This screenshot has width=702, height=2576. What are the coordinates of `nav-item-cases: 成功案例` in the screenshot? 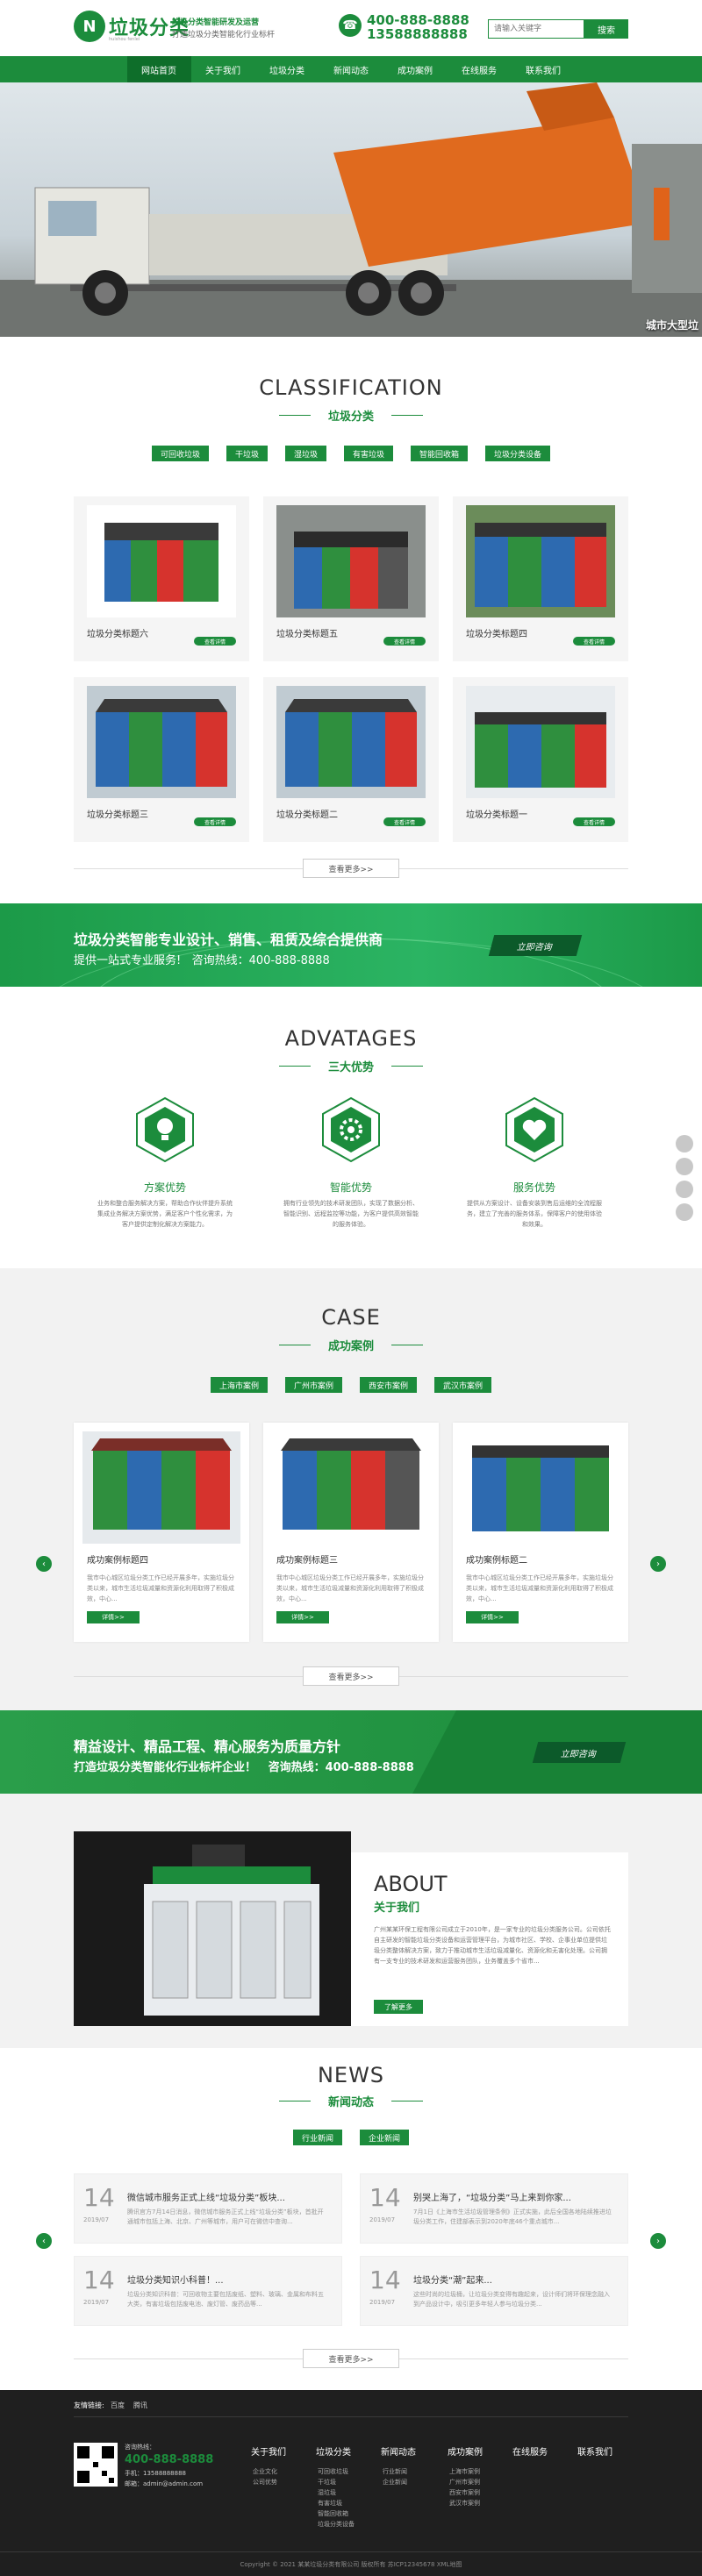 It's located at (415, 69).